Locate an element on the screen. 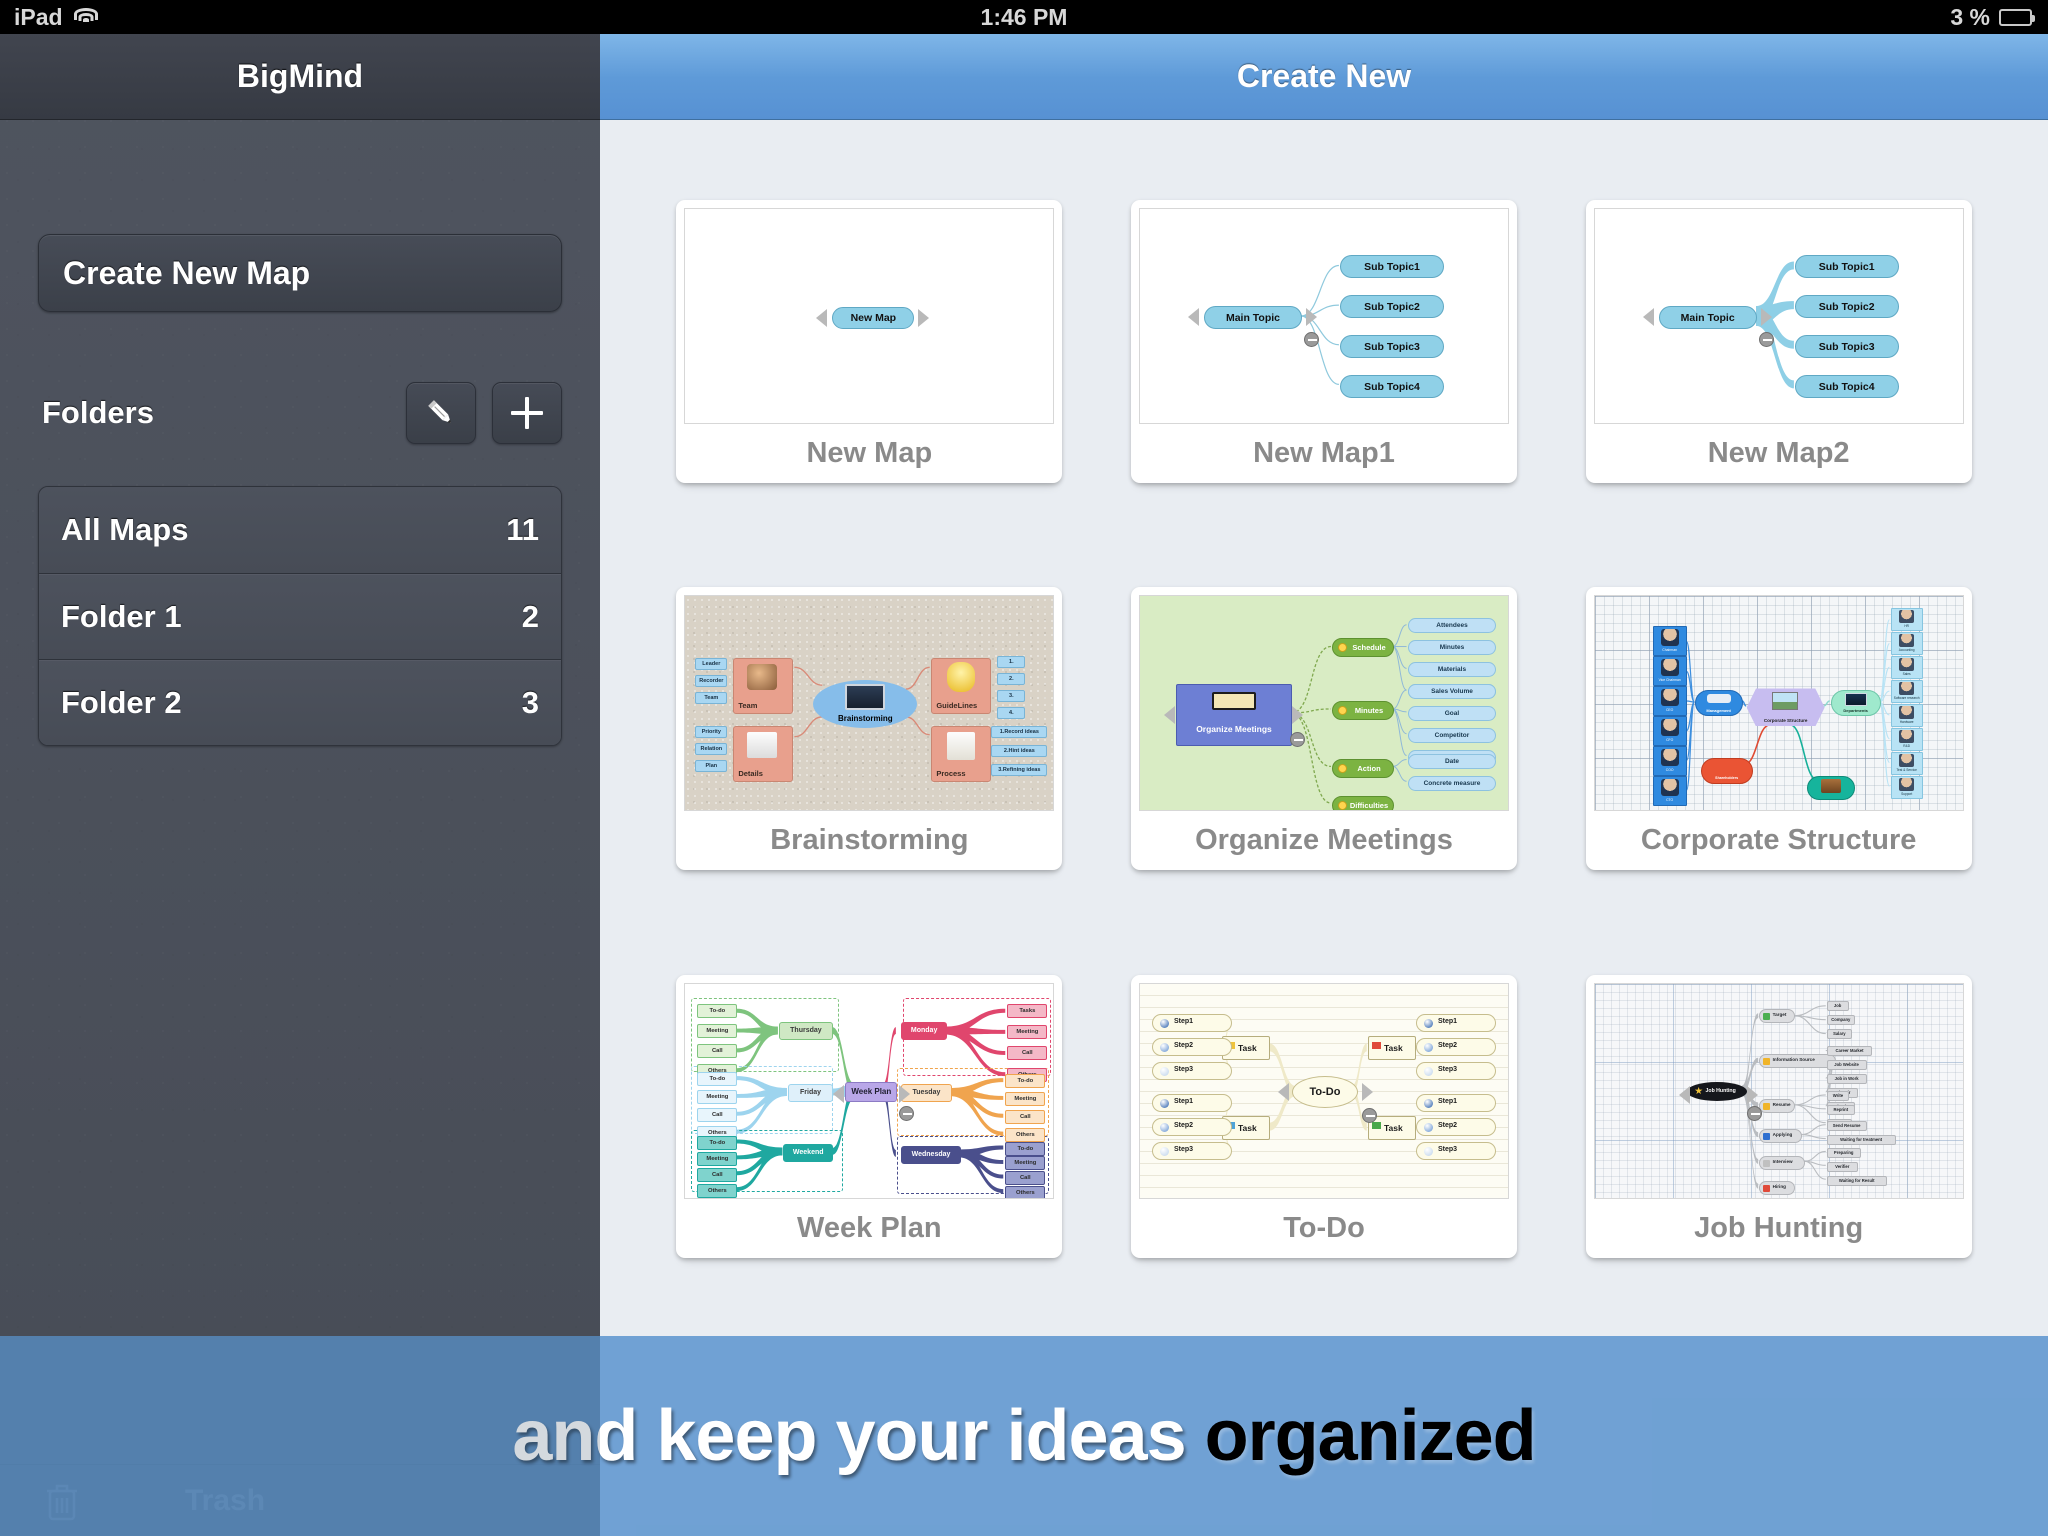  leaf-node: Waiting for treatment is located at coordinates (1861, 1139).